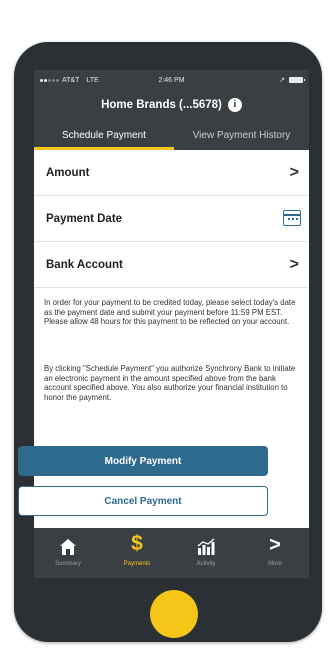 The height and width of the screenshot is (651, 336). What do you see at coordinates (143, 501) in the screenshot?
I see `cancel-payment-button: Cancel Payment` at bounding box center [143, 501].